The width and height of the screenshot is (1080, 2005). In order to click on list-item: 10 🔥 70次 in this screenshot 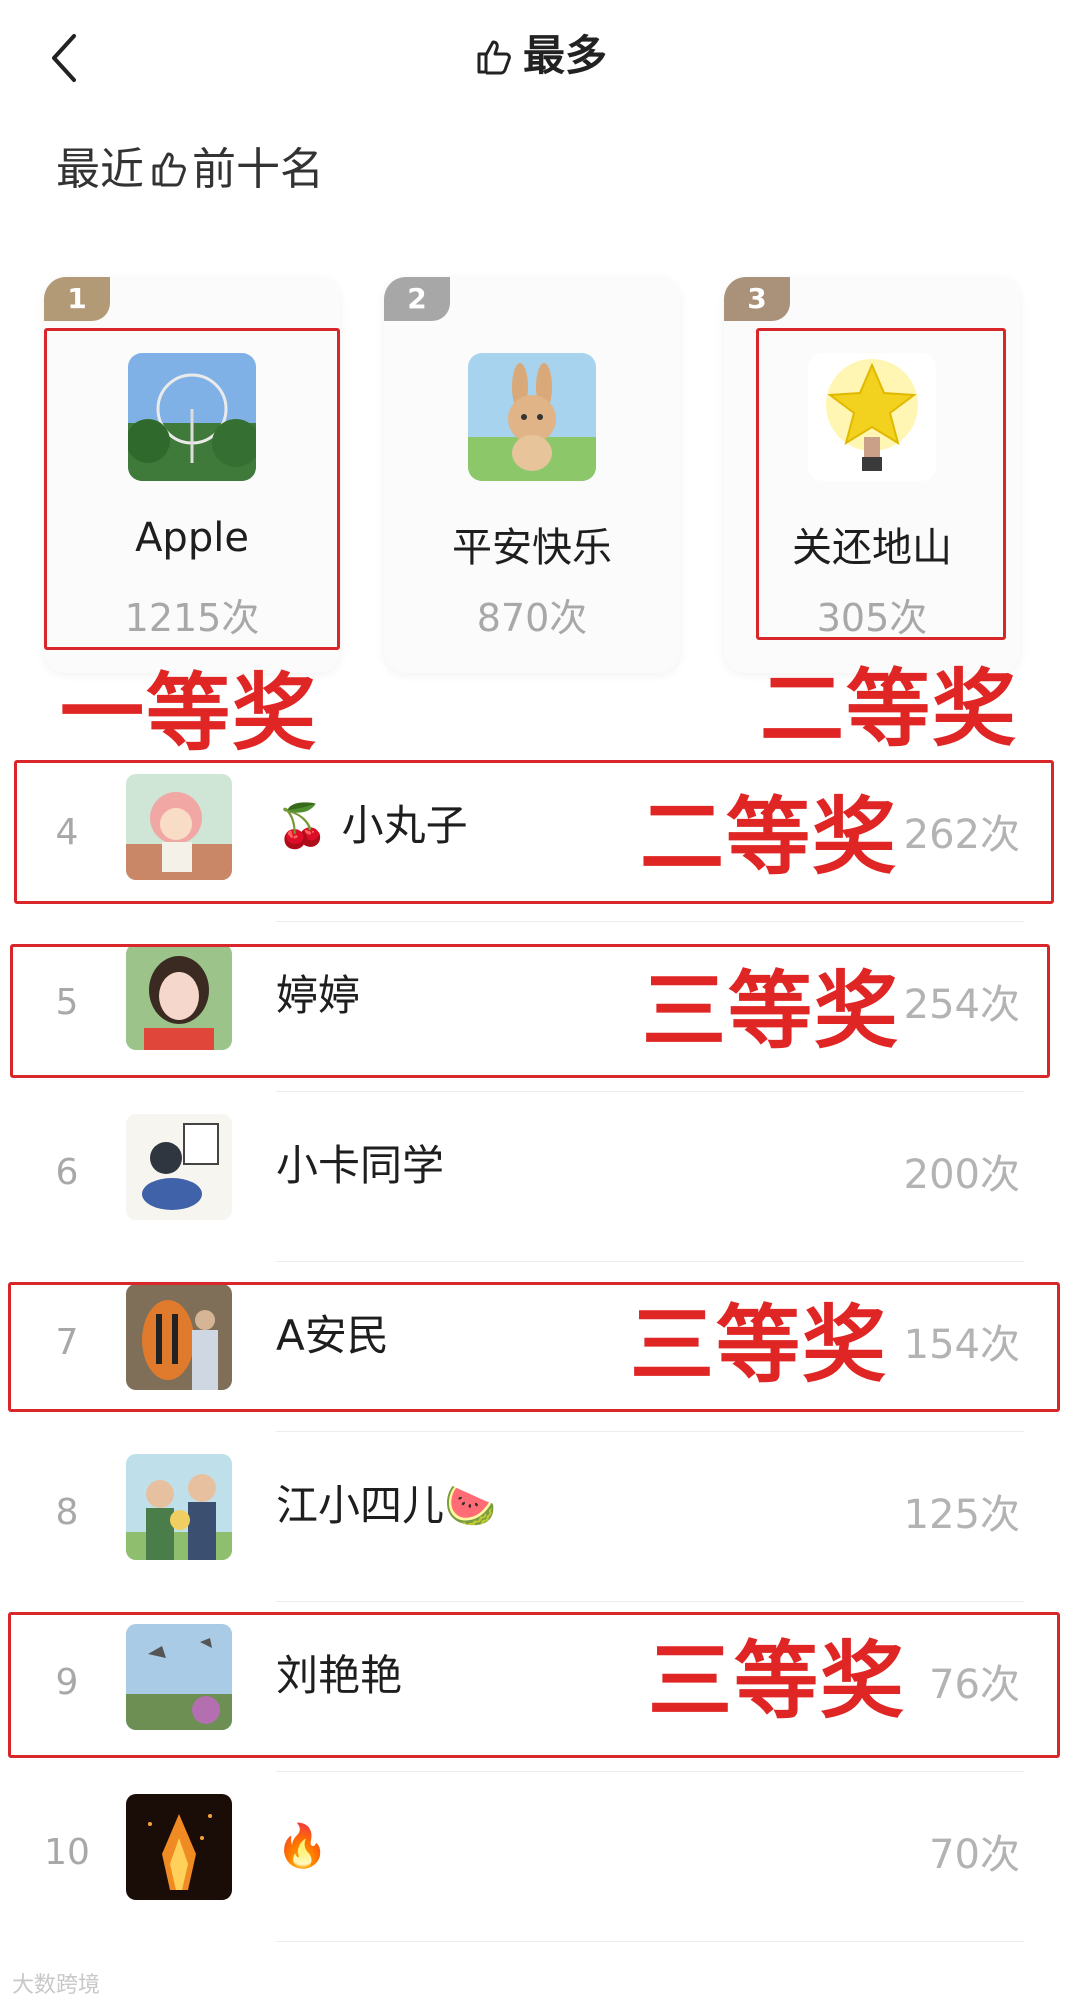, I will do `click(540, 1857)`.